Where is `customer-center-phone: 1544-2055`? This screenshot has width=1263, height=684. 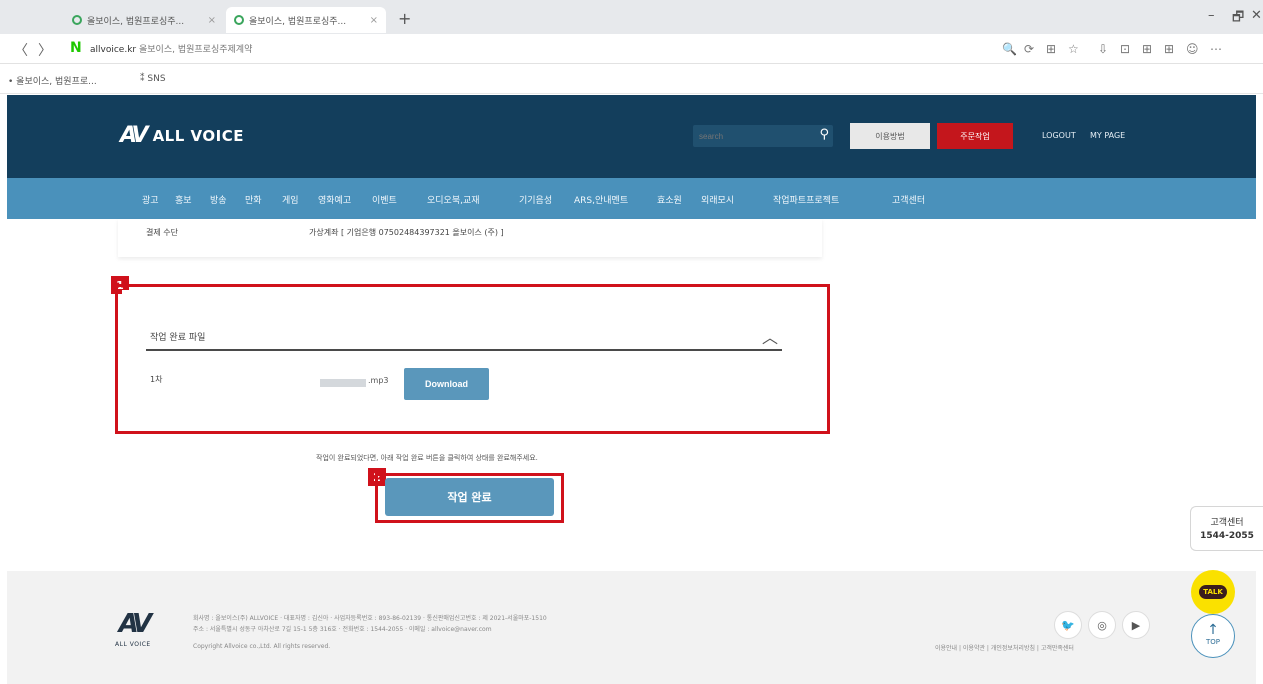
customer-center-phone: 1544-2055 is located at coordinates (1227, 536).